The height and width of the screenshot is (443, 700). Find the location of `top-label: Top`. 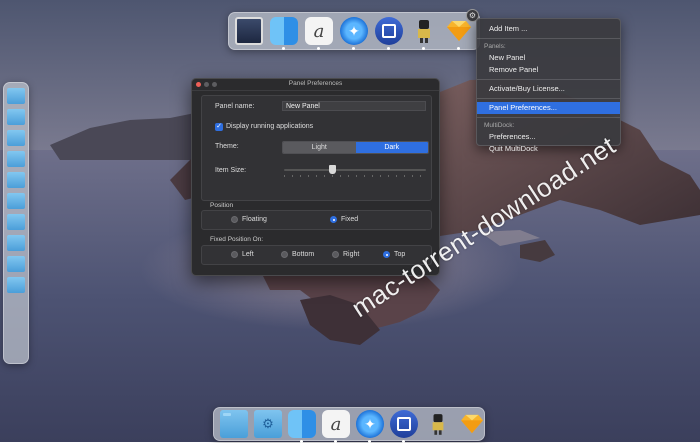

top-label: Top is located at coordinates (400, 254).